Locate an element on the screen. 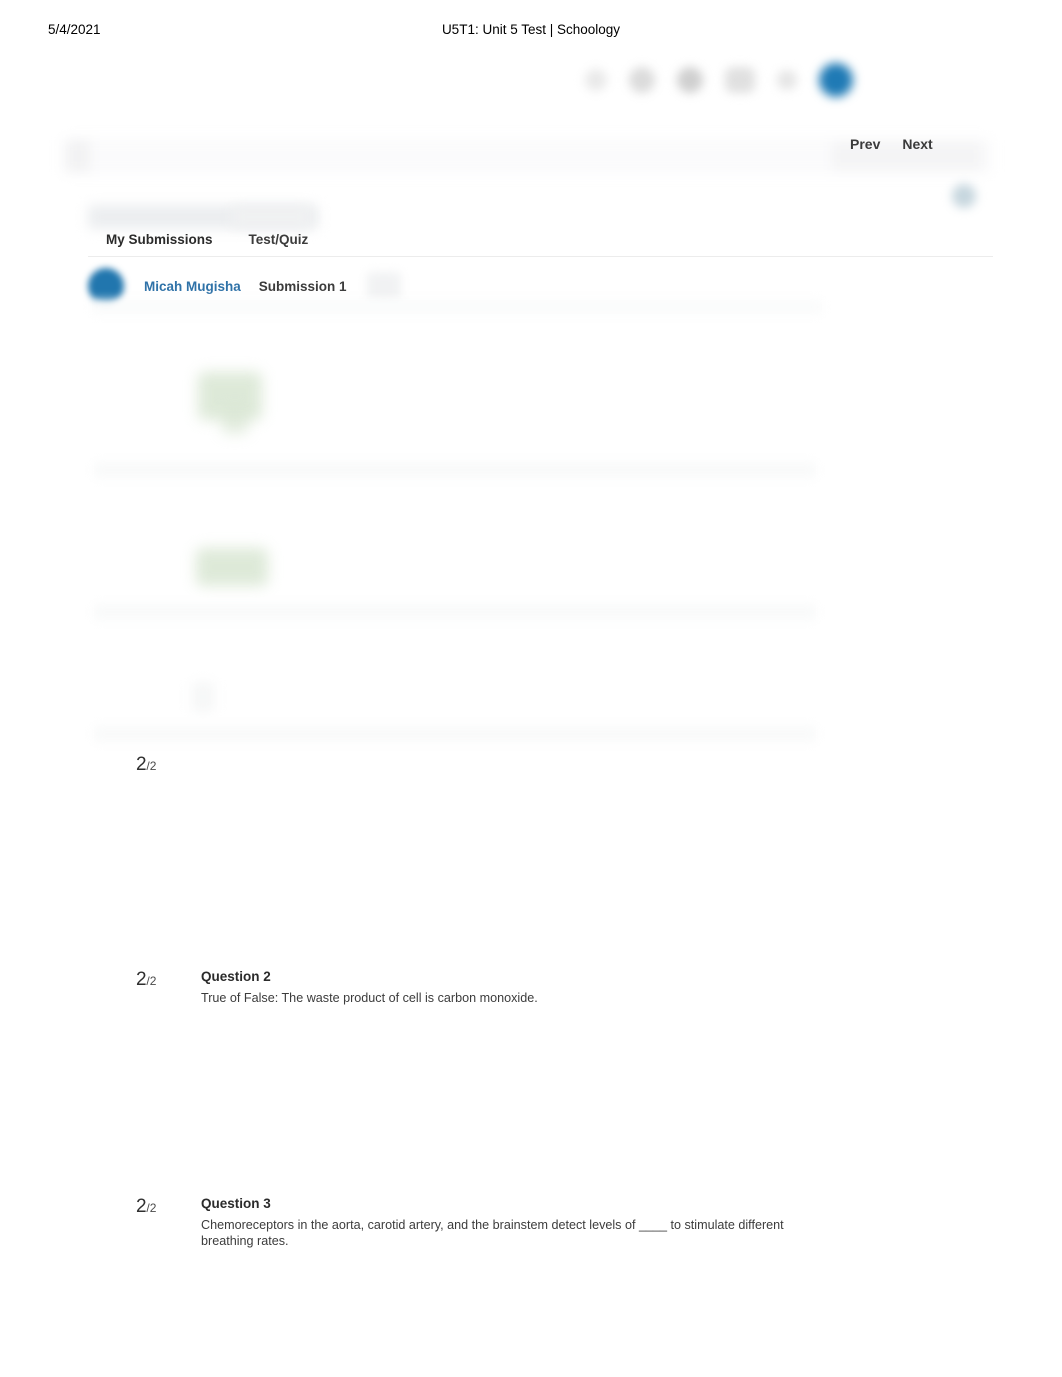  submission-label: Submission 1 is located at coordinates (303, 286).